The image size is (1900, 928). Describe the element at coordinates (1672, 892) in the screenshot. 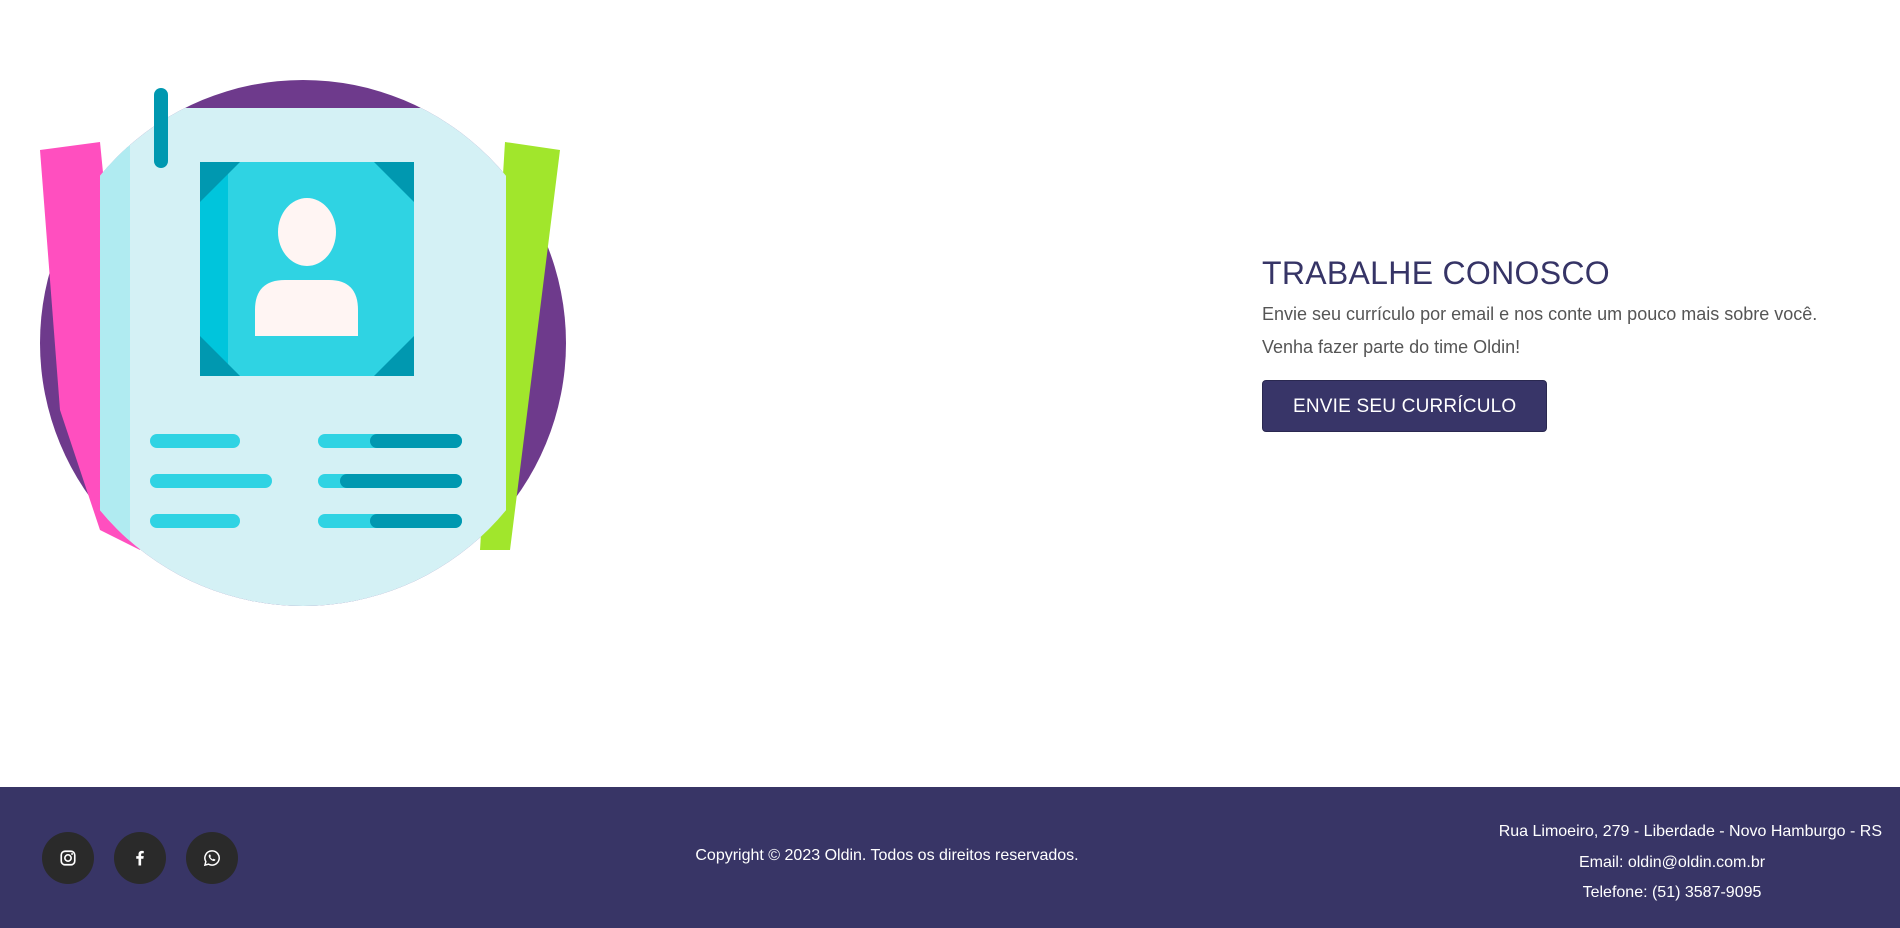

I see `phone-text: Telefone: (51) 3587-9095` at that location.